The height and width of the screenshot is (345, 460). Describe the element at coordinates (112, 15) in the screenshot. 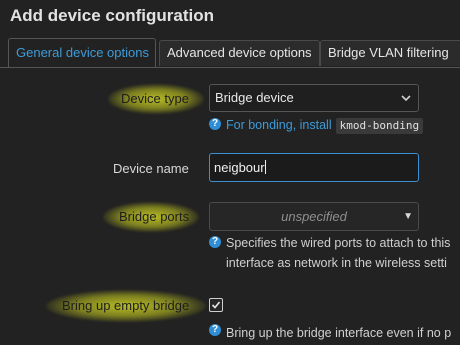

I see `dialog-title: Add device configuration` at that location.